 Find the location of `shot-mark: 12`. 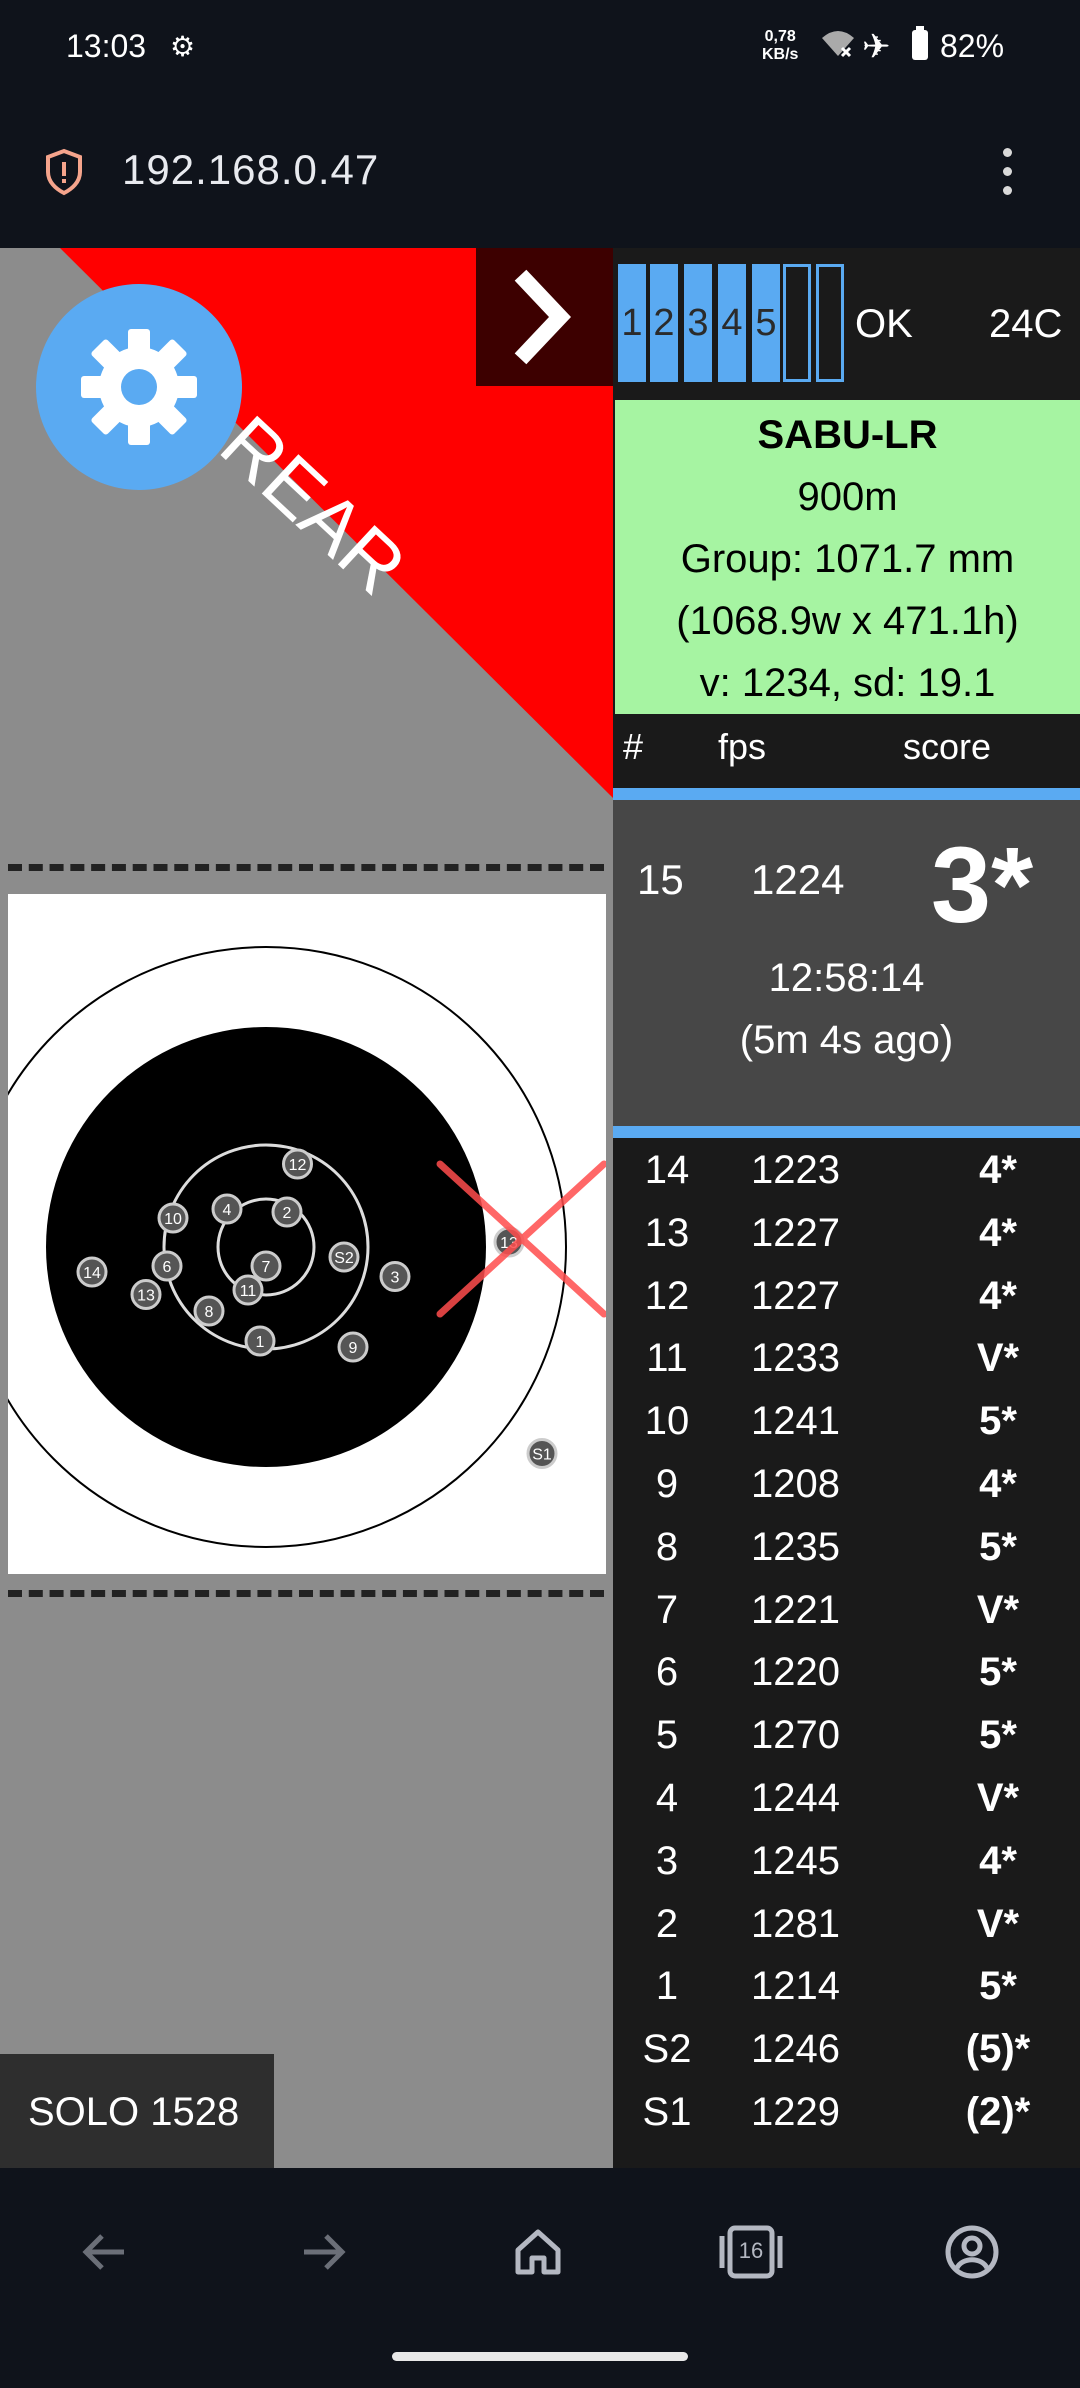

shot-mark: 12 is located at coordinates (297, 1164).